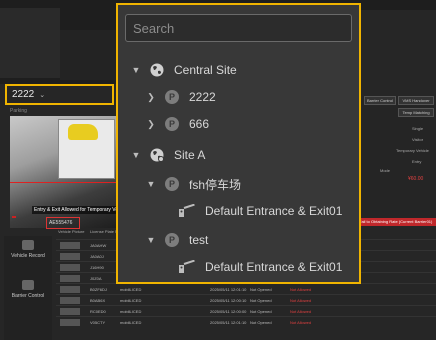 Image resolution: width=436 pixels, height=340 pixels. Describe the element at coordinates (238, 28) in the screenshot. I see `search-input` at that location.